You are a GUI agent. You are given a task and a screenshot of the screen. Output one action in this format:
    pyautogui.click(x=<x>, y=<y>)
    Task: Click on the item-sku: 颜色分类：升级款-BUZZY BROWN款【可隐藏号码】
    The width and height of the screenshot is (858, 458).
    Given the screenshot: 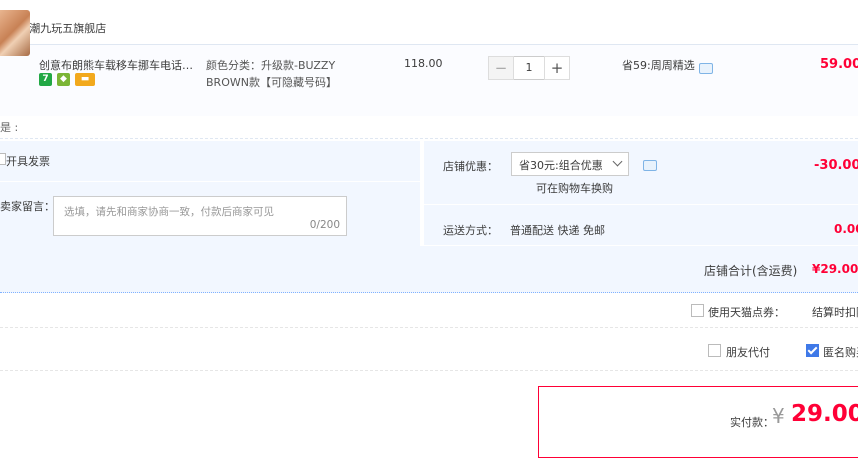 What is the action you would take?
    pyautogui.click(x=271, y=74)
    